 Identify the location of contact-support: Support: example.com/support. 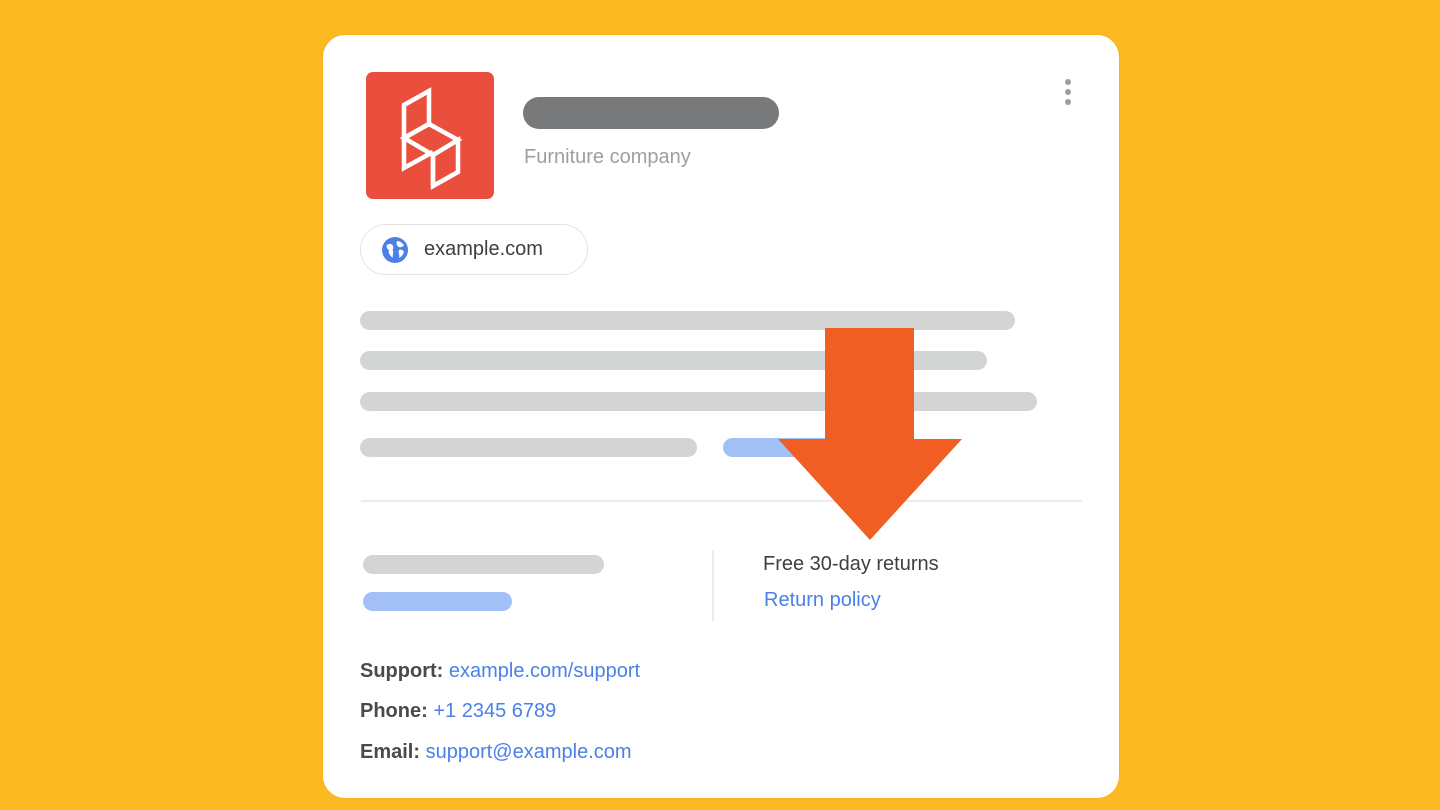
(500, 671).